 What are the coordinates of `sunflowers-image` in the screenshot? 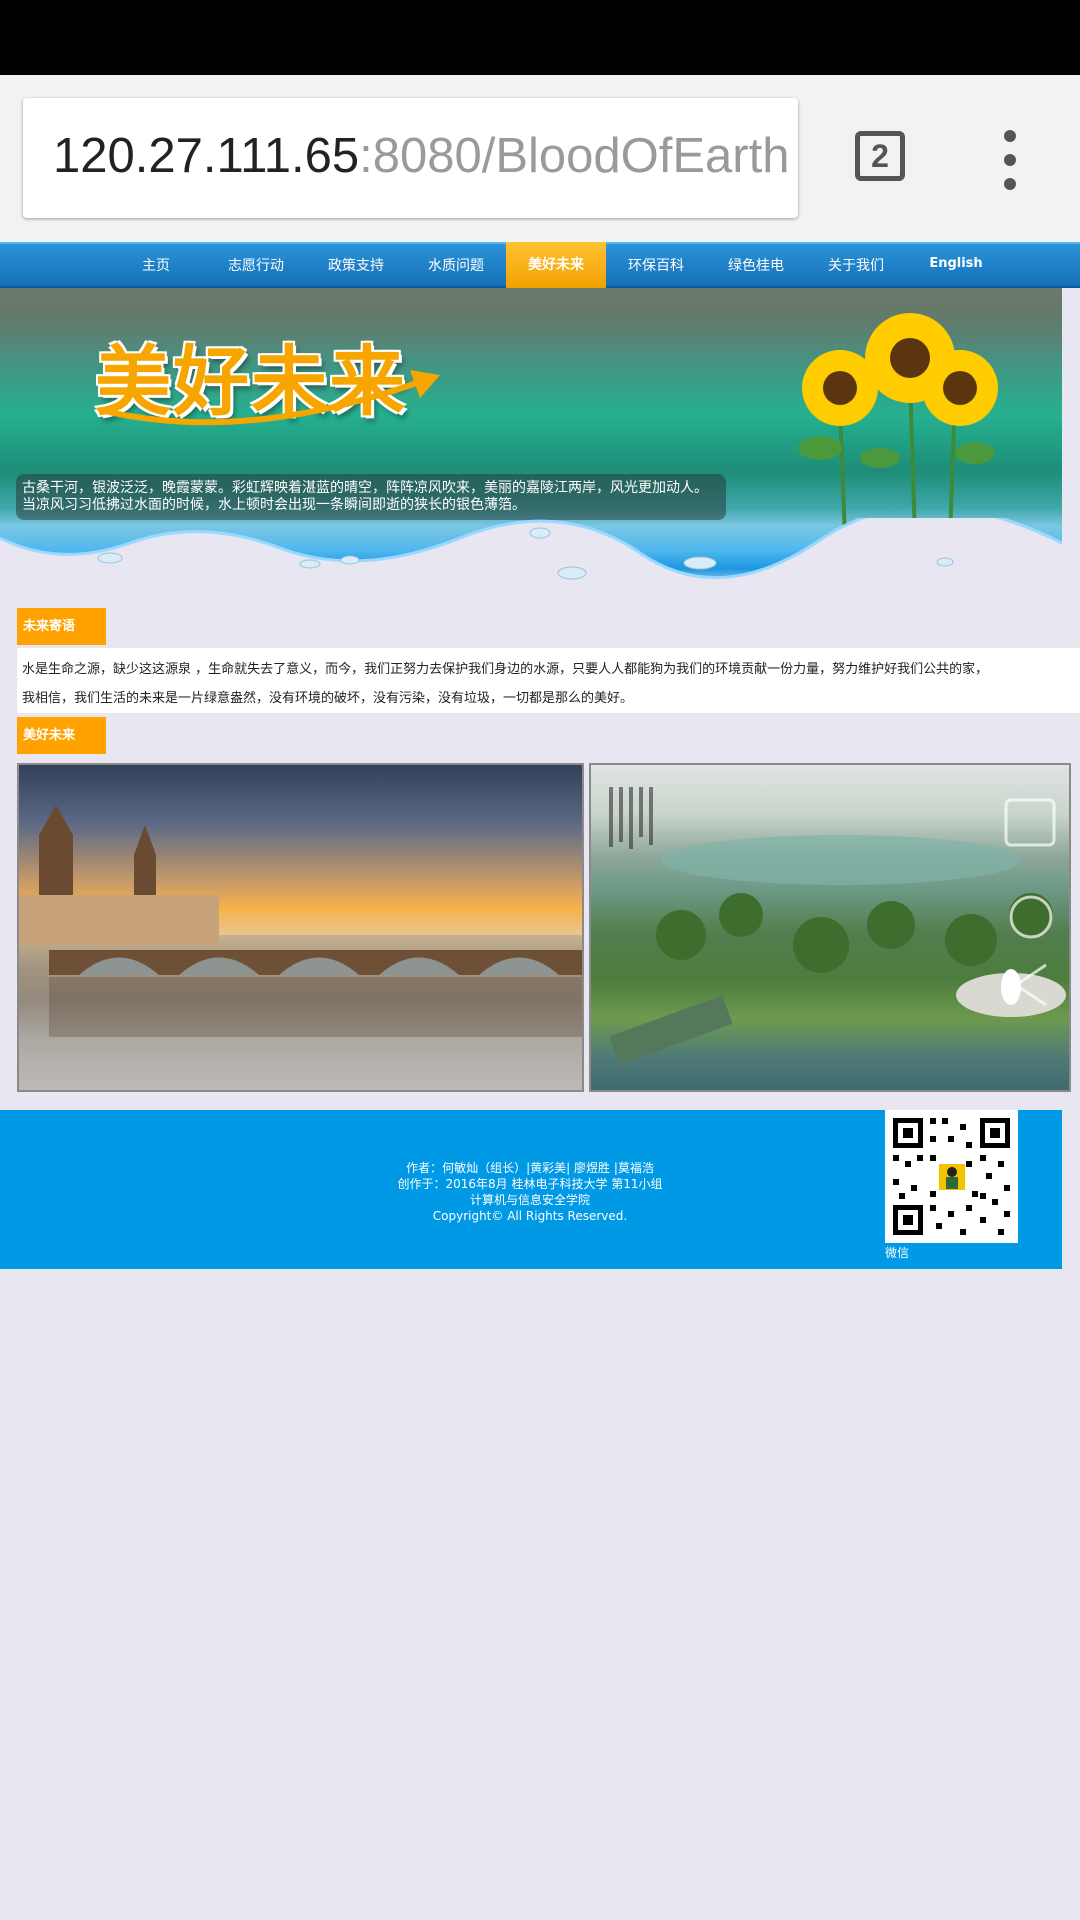 It's located at (898, 425).